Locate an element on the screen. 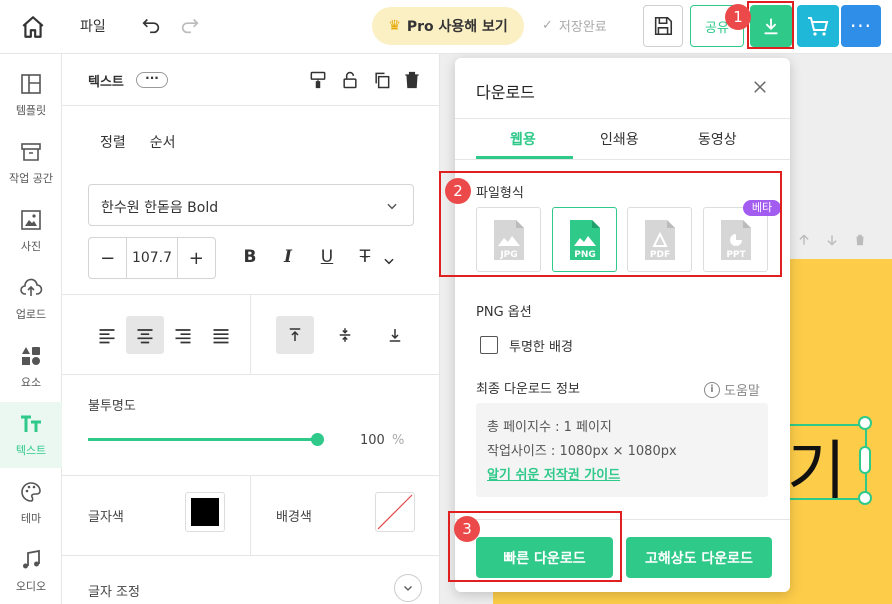 The width and height of the screenshot is (892, 604). align-justify-button is located at coordinates (221, 335).